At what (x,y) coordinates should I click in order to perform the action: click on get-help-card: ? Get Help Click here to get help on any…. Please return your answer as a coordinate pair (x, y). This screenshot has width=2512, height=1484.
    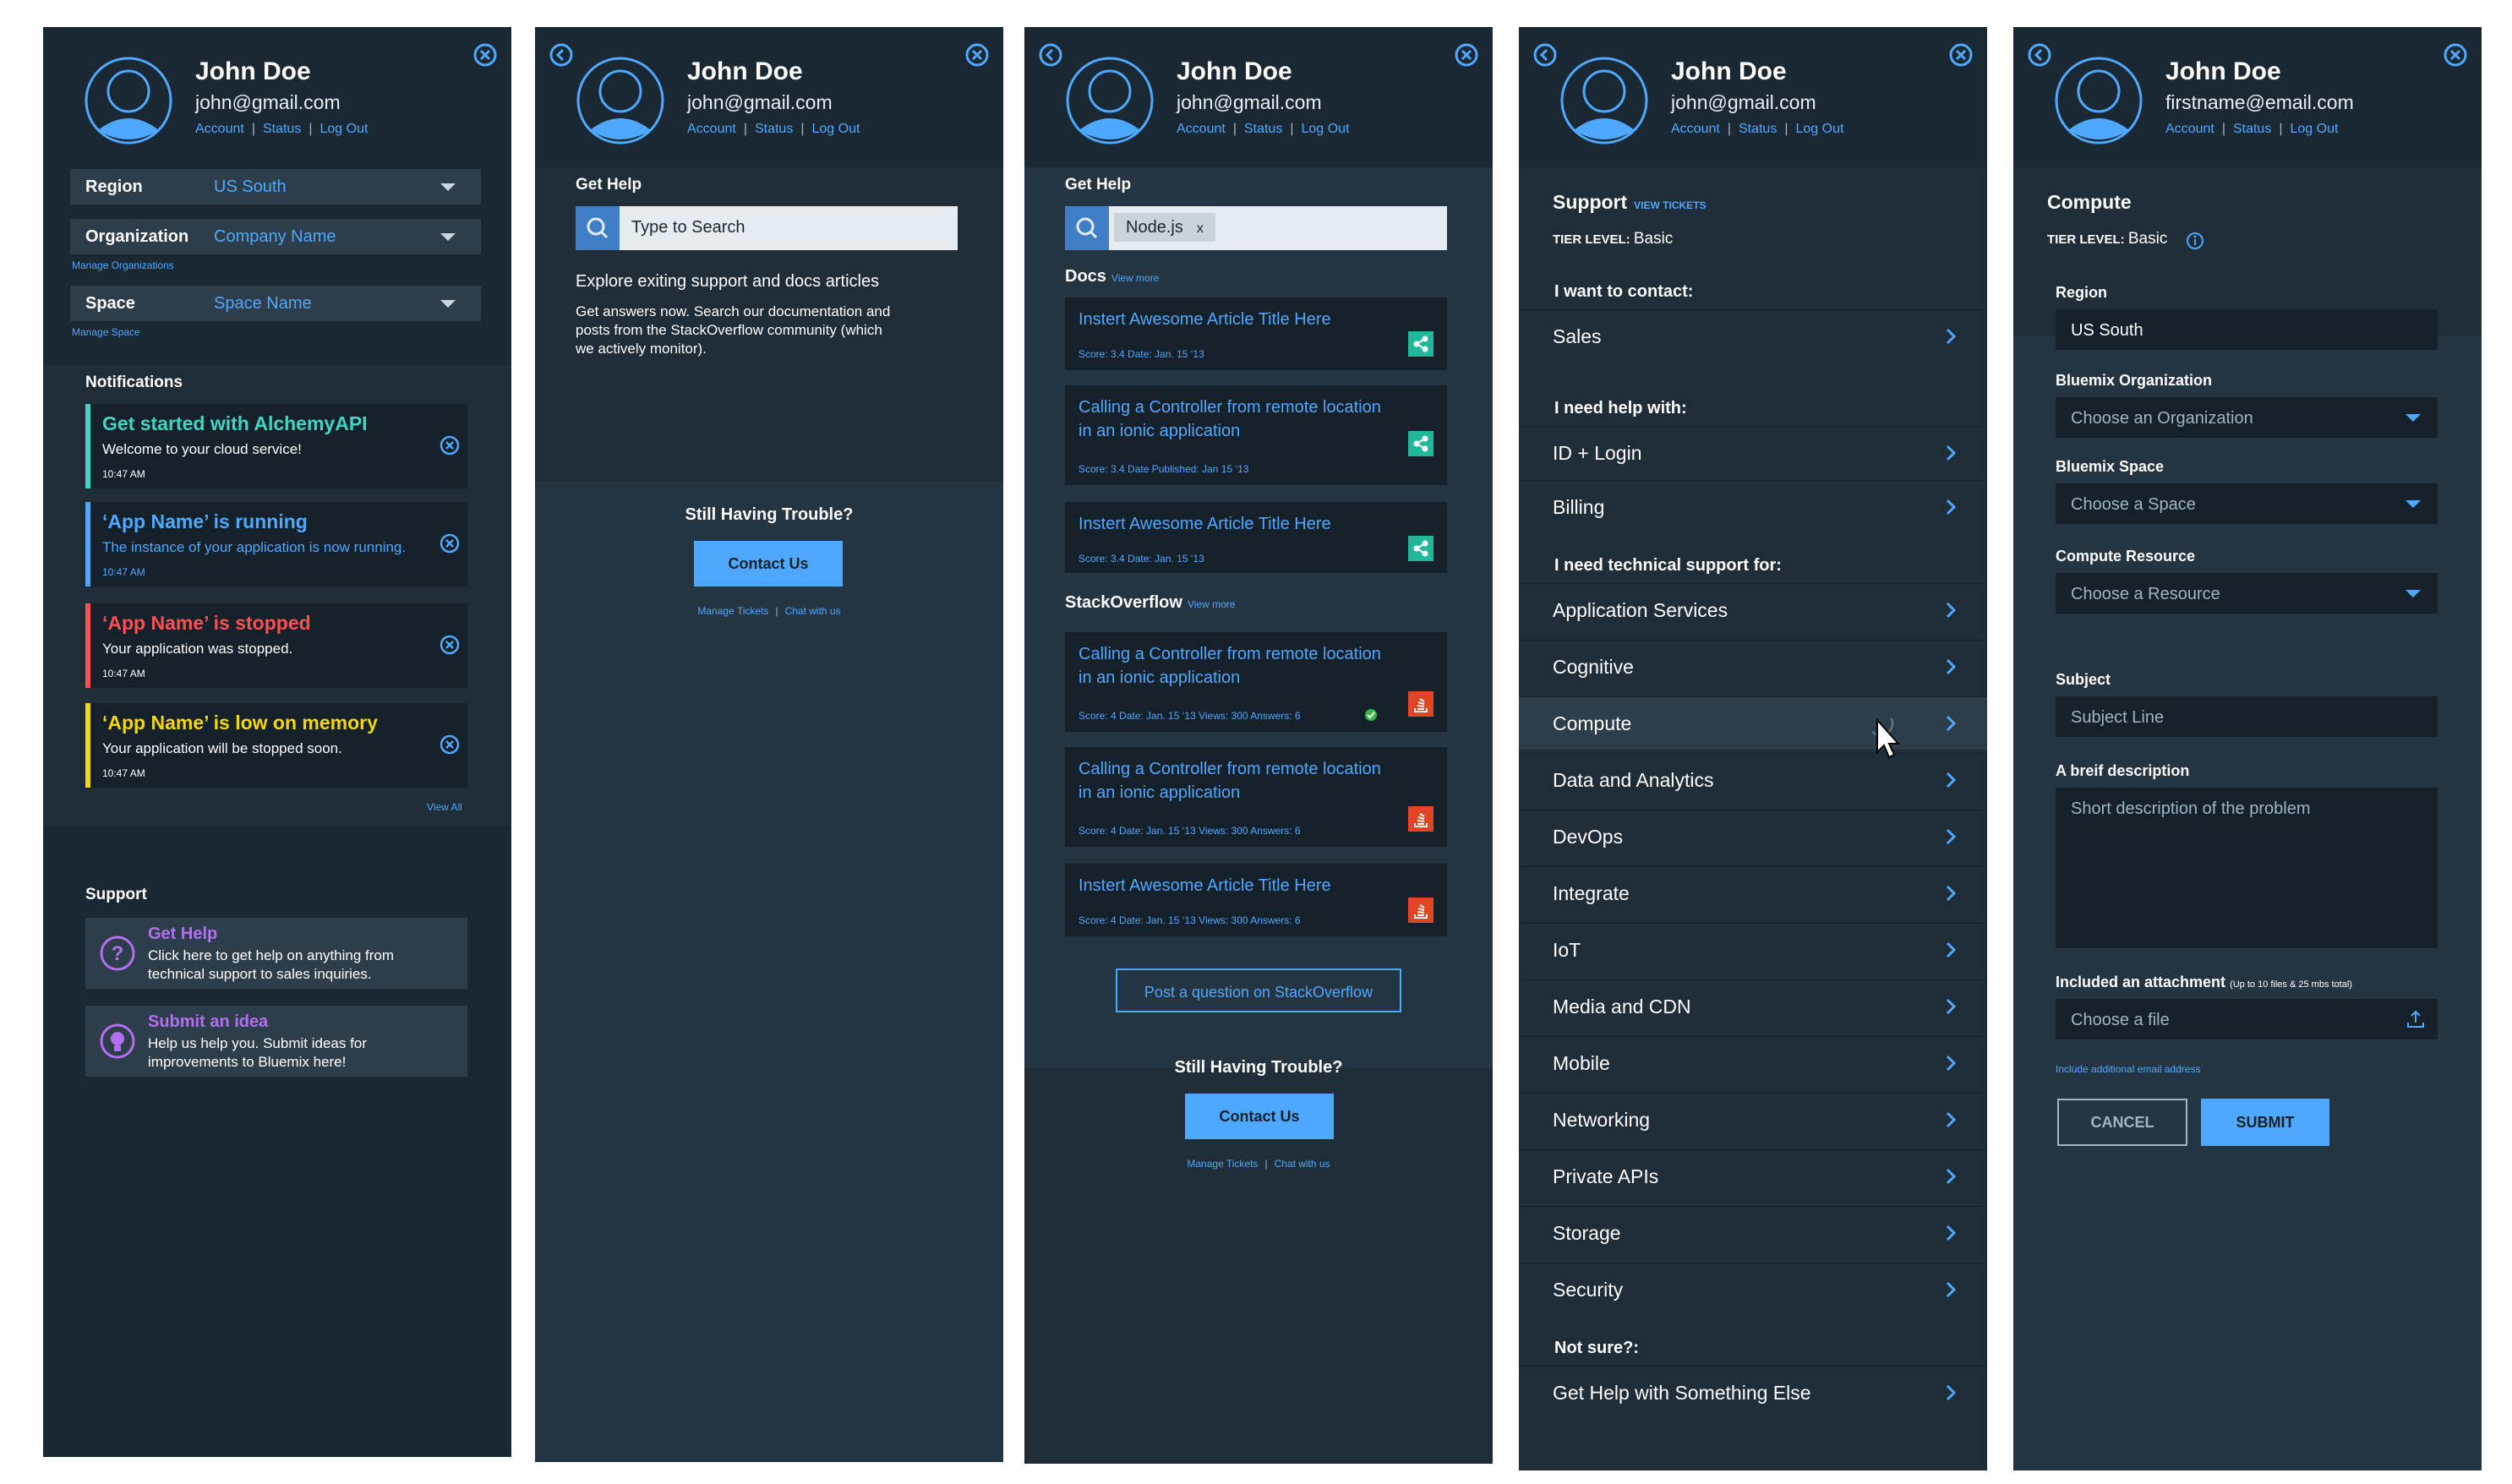
    Looking at the image, I should click on (276, 954).